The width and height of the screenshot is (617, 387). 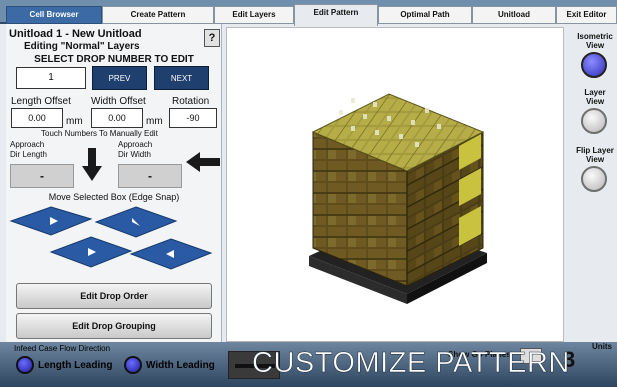 I want to click on width-leading-label: Width Leading, so click(x=180, y=365).